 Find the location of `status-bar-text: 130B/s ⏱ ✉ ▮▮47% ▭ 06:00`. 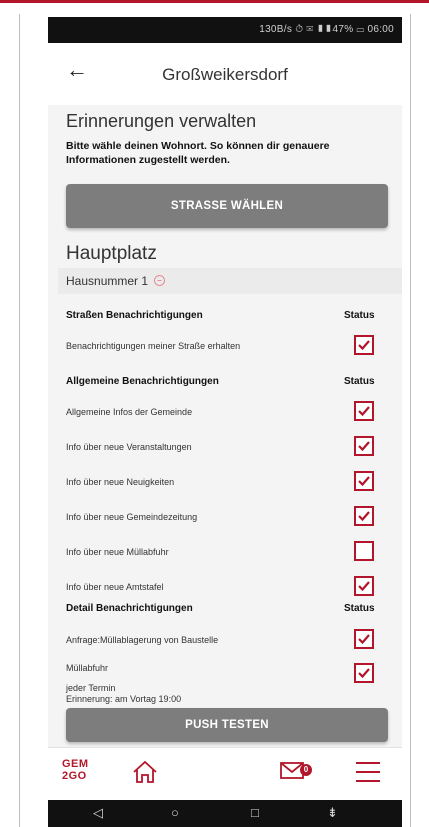

status-bar-text: 130B/s ⏱ ✉ ▮▮47% ▭ 06:00 is located at coordinates (326, 29).